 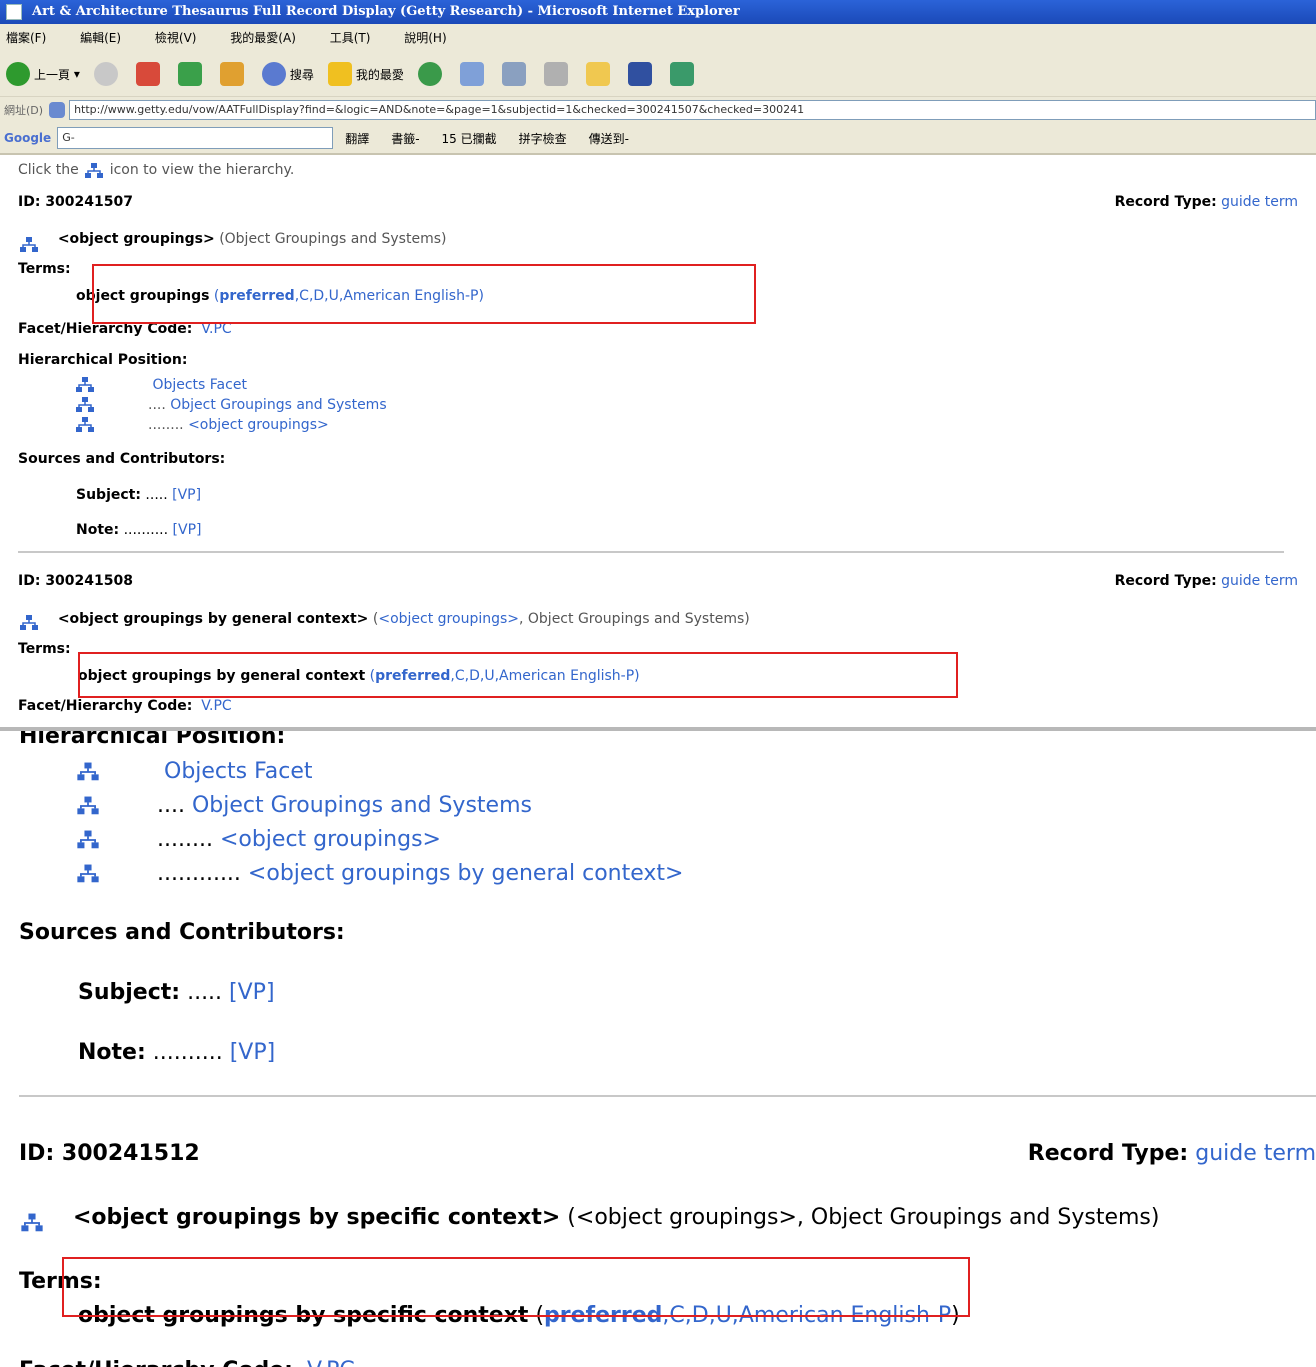 I want to click on mail-button, so click(x=473, y=74).